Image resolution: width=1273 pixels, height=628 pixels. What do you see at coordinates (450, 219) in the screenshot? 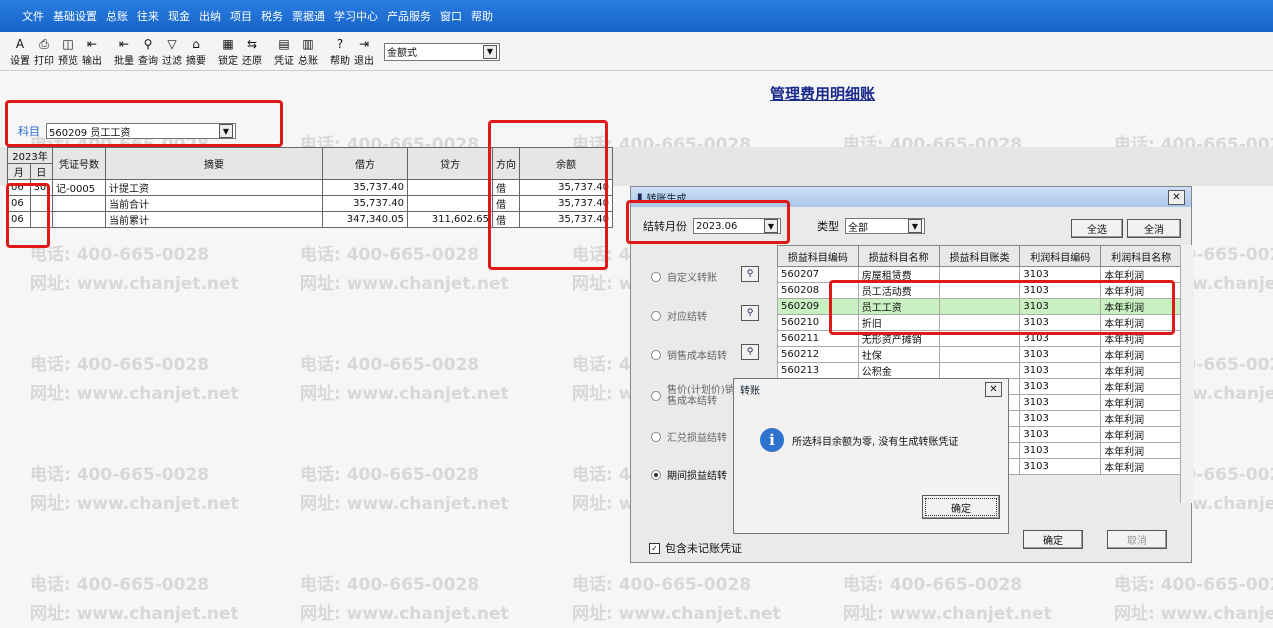
I see `cell-credit: 311,602.65` at bounding box center [450, 219].